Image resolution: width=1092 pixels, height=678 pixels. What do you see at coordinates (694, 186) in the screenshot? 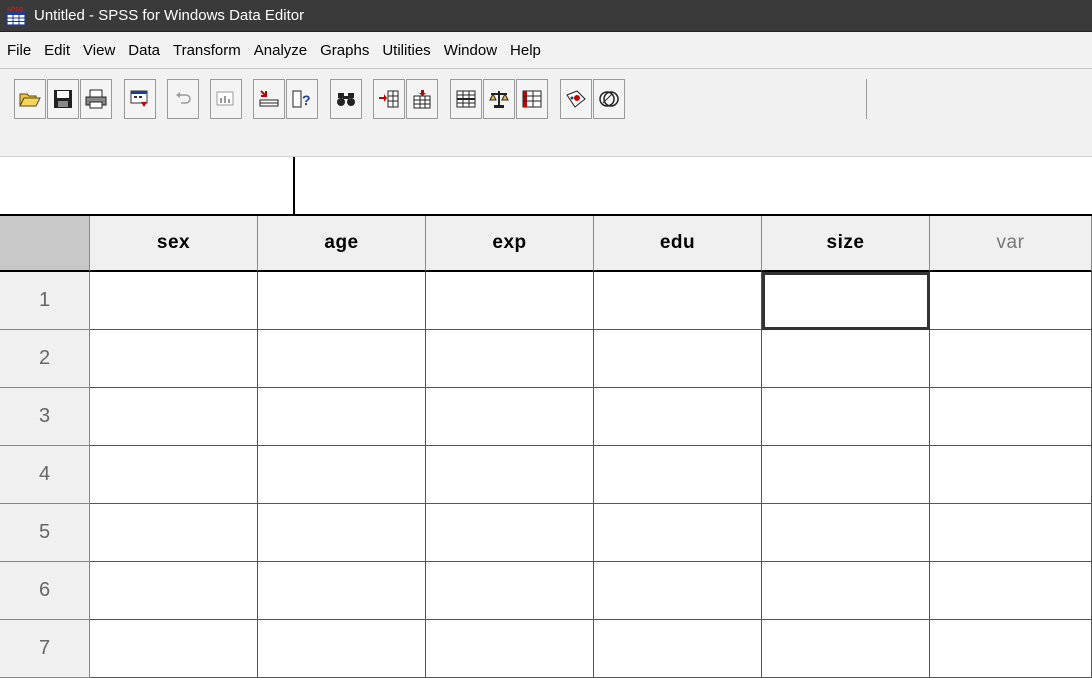
I see `cell-value-editor` at bounding box center [694, 186].